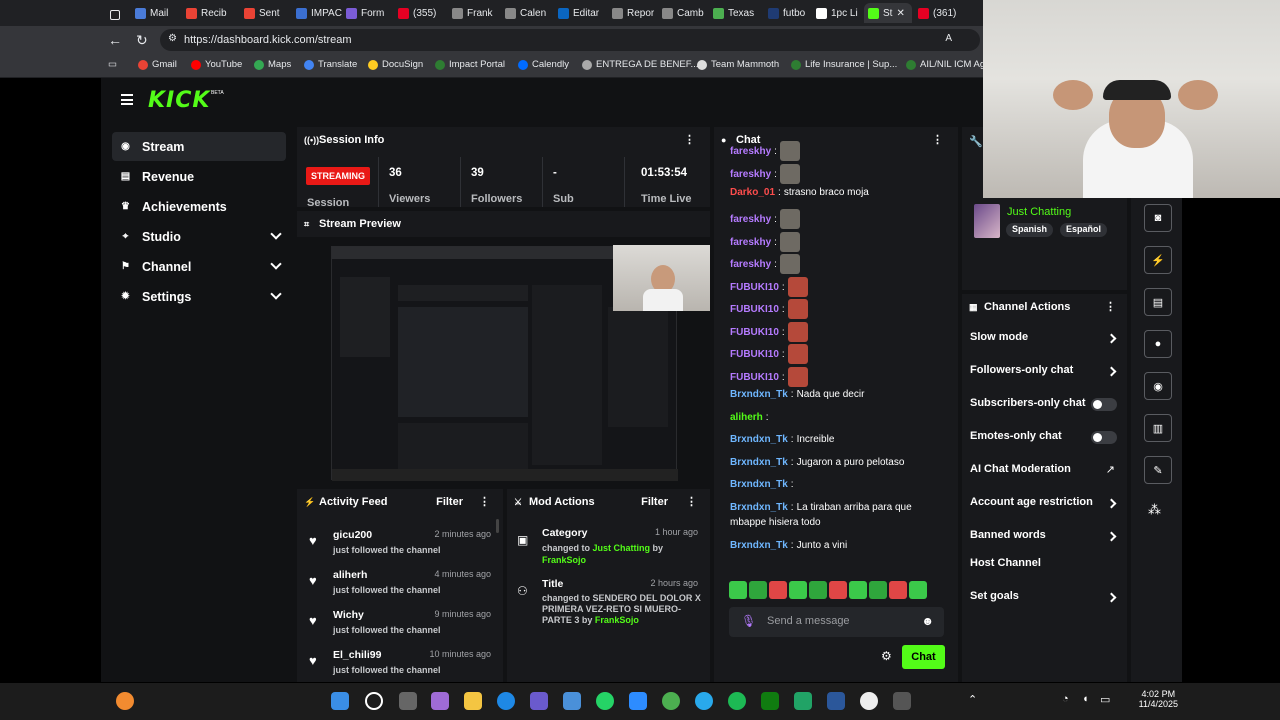 This screenshot has width=1280, height=720. Describe the element at coordinates (525, 13) in the screenshot. I see `tab-calen: Calen` at that location.